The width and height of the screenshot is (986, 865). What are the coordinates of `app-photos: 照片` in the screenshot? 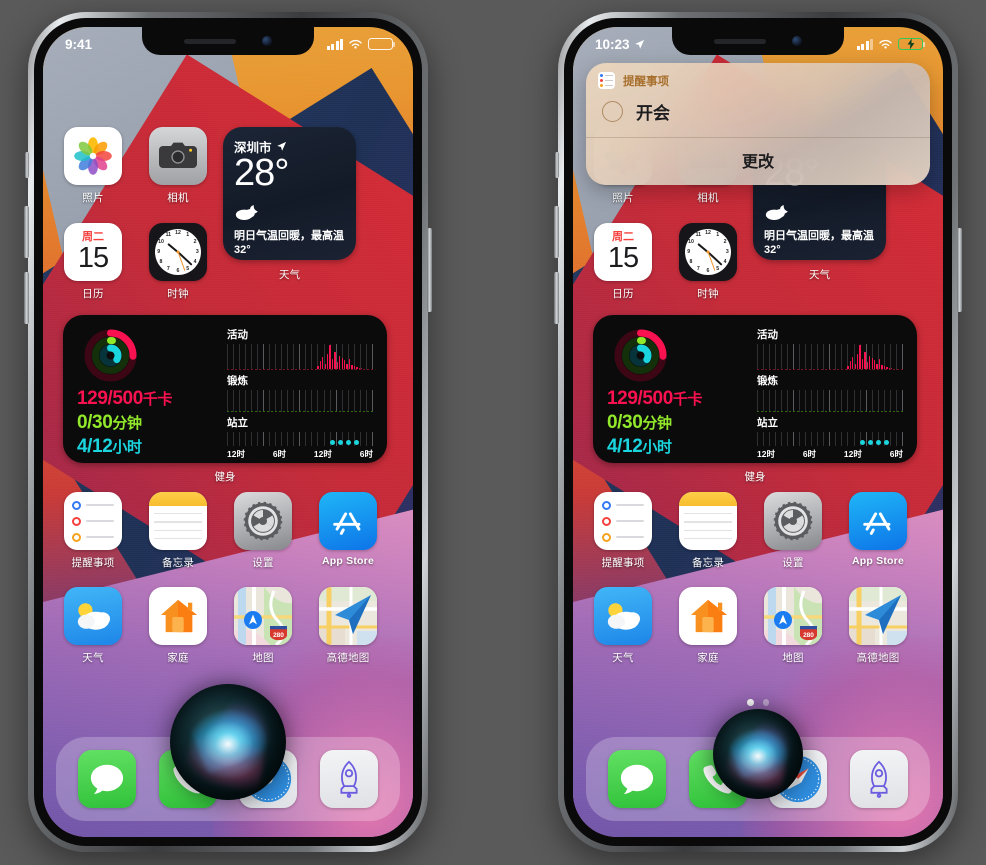 It's located at (93, 166).